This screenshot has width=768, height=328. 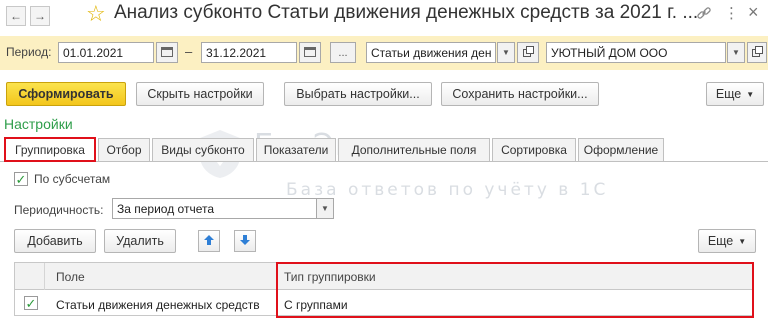 What do you see at coordinates (316, 305) in the screenshot?
I see `row-grouping-type-value: С группами` at bounding box center [316, 305].